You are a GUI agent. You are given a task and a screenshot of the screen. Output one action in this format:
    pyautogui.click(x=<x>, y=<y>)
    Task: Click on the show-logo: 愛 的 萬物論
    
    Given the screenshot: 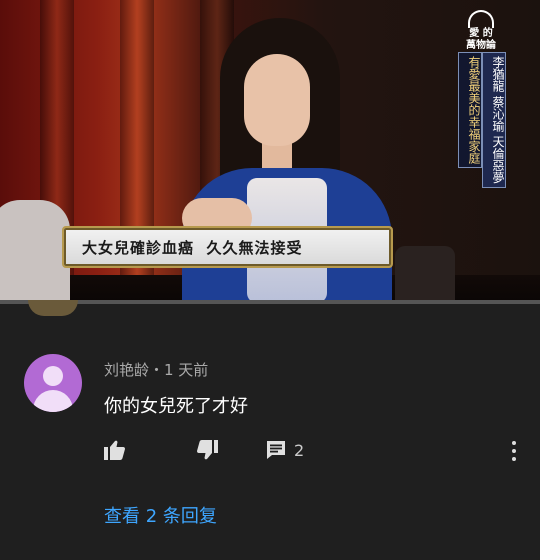 What is the action you would take?
    pyautogui.click(x=481, y=30)
    